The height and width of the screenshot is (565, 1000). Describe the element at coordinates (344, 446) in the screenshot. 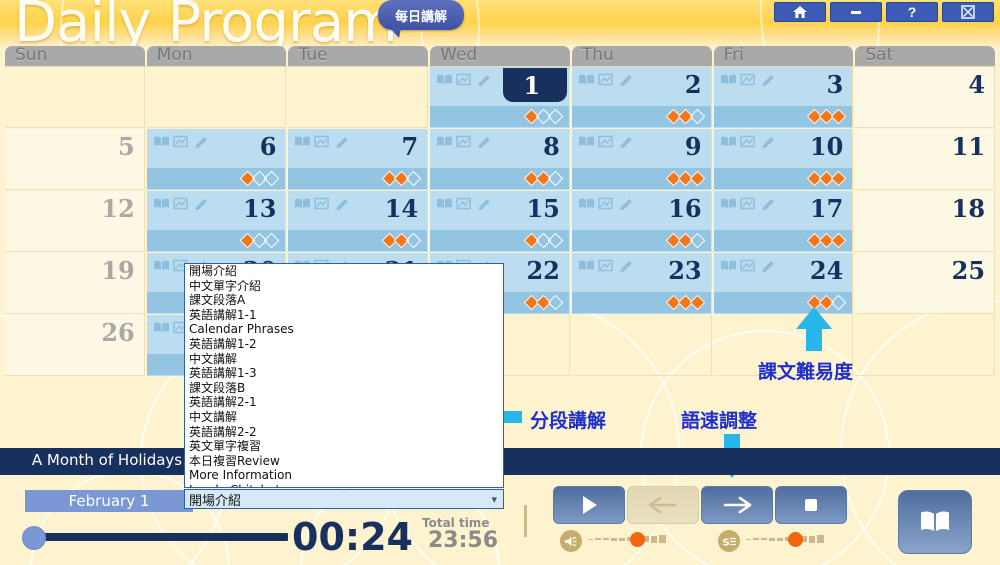

I see `segment-option: 英文單字複習` at that location.